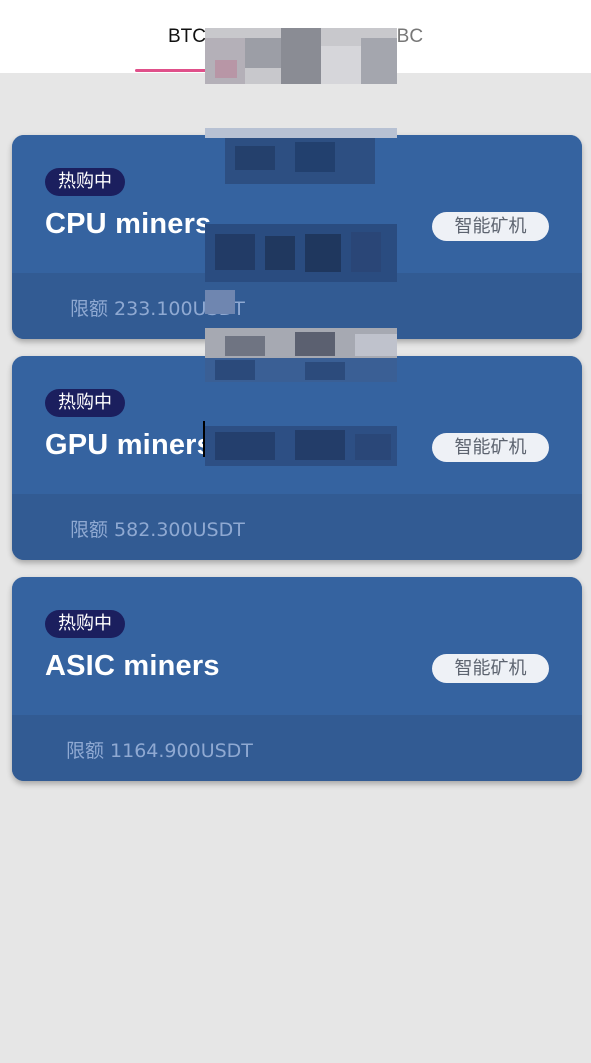  What do you see at coordinates (403, 37) in the screenshot?
I see `tab-bbc: BBC` at bounding box center [403, 37].